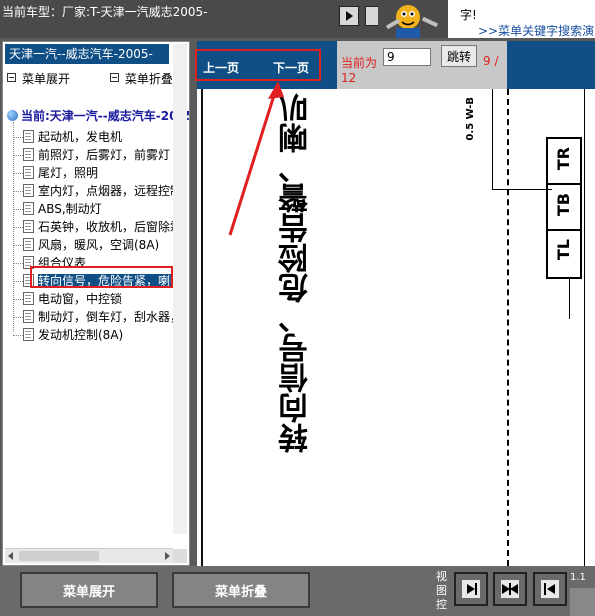  What do you see at coordinates (12, 115) in the screenshot?
I see `globe-icon` at bounding box center [12, 115].